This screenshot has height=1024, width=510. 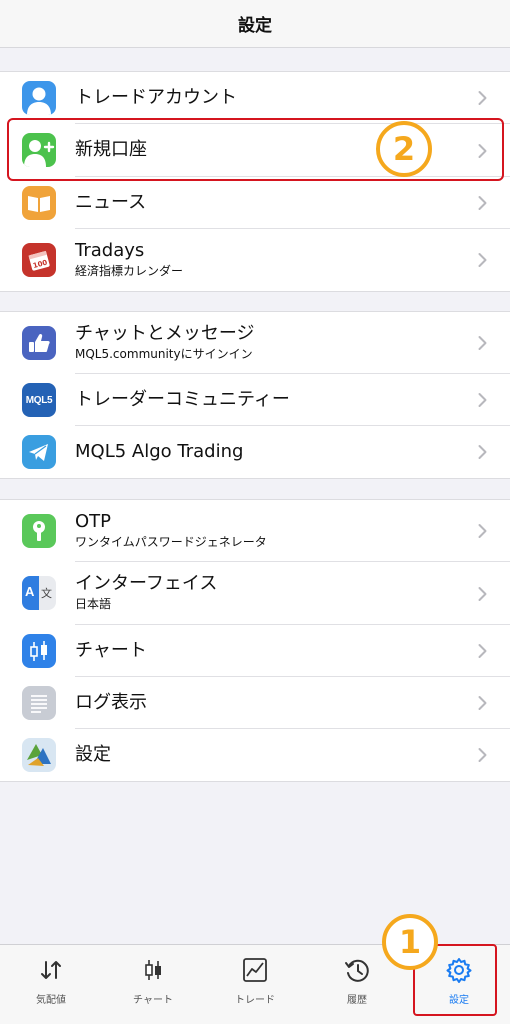 What do you see at coordinates (39, 98) in the screenshot?
I see `person-icon` at bounding box center [39, 98].